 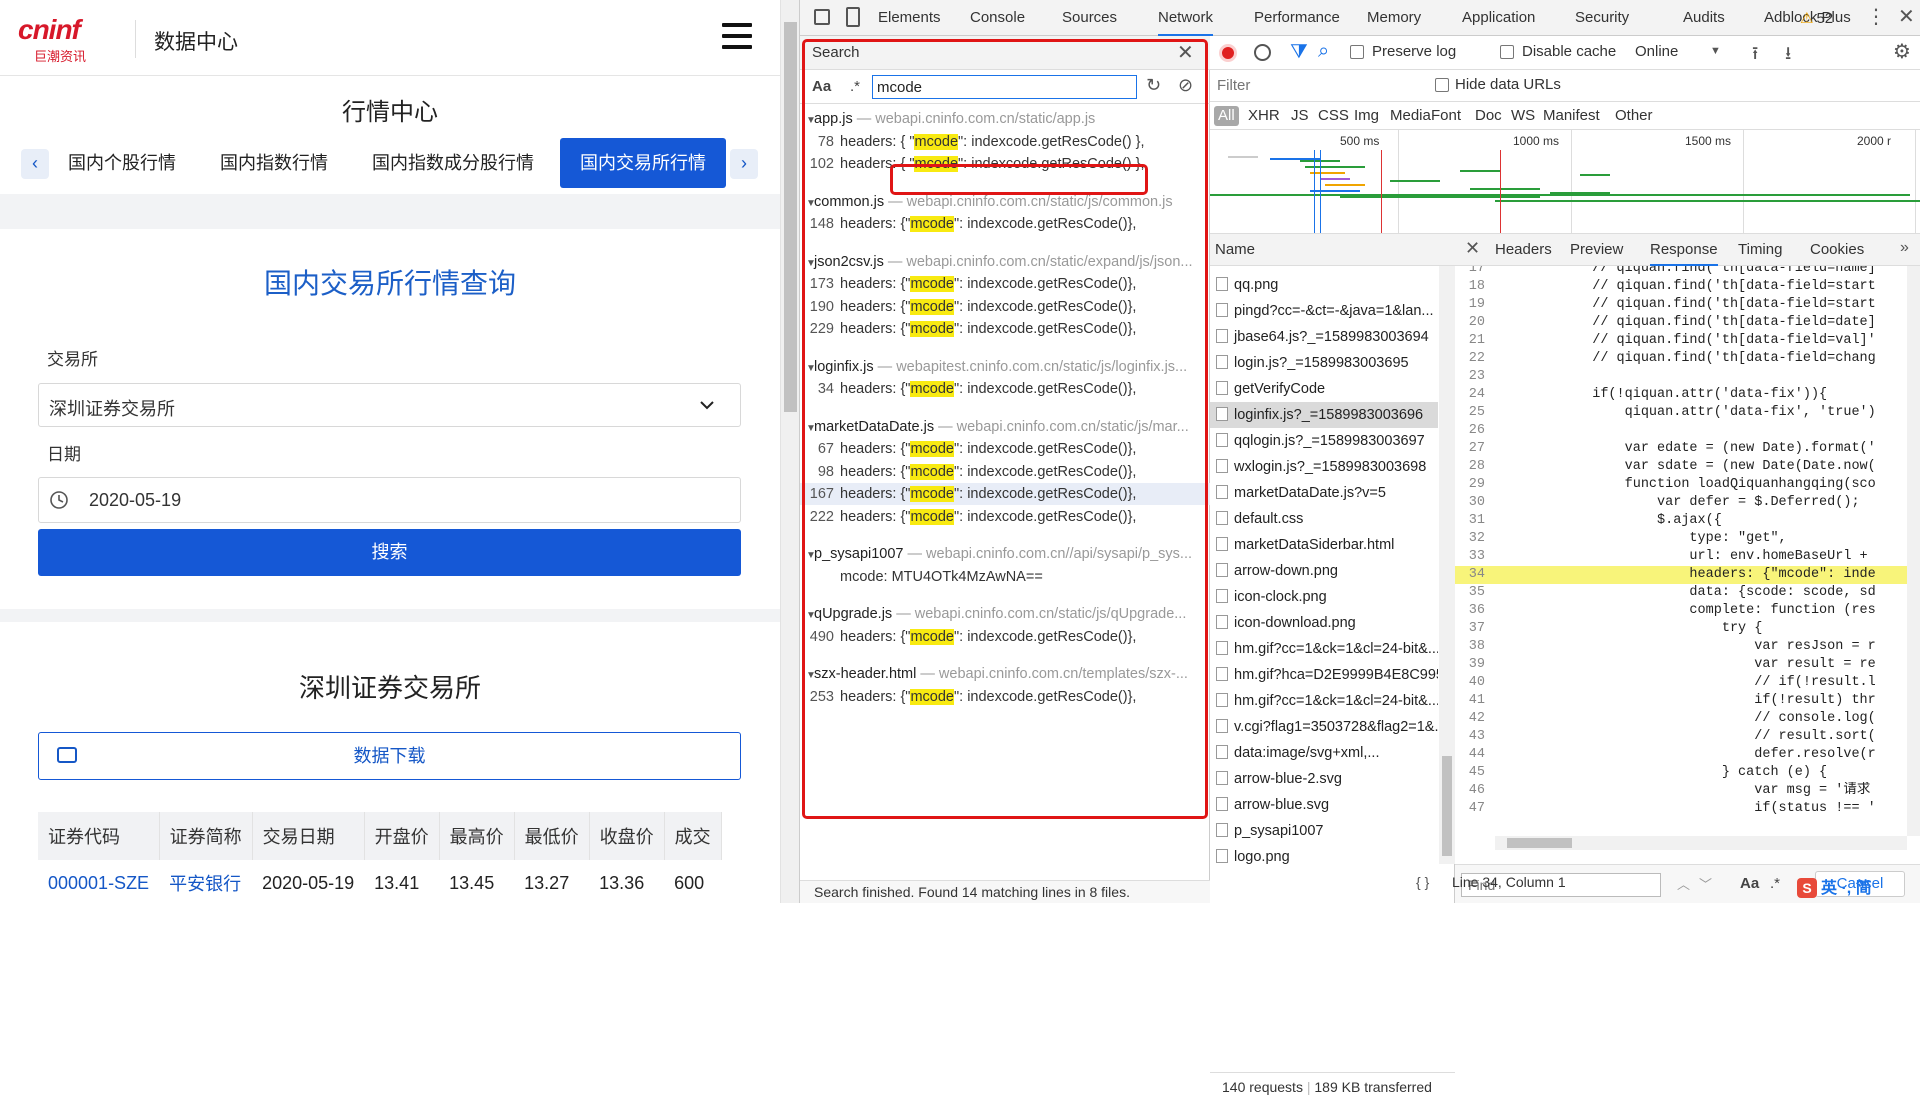 I want to click on throttling-select: Online, so click(x=1656, y=51).